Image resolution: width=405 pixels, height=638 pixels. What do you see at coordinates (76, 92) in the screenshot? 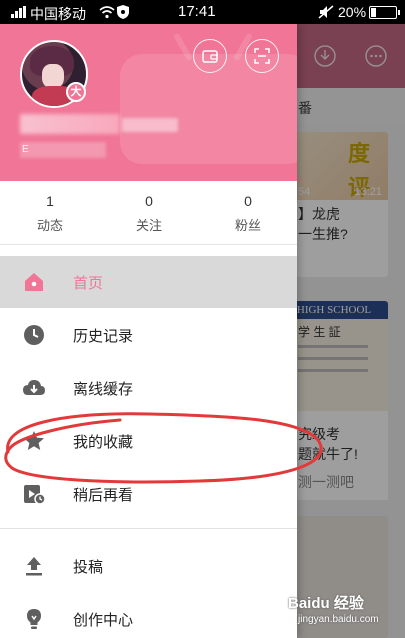
I see `level-badge: 大` at bounding box center [76, 92].